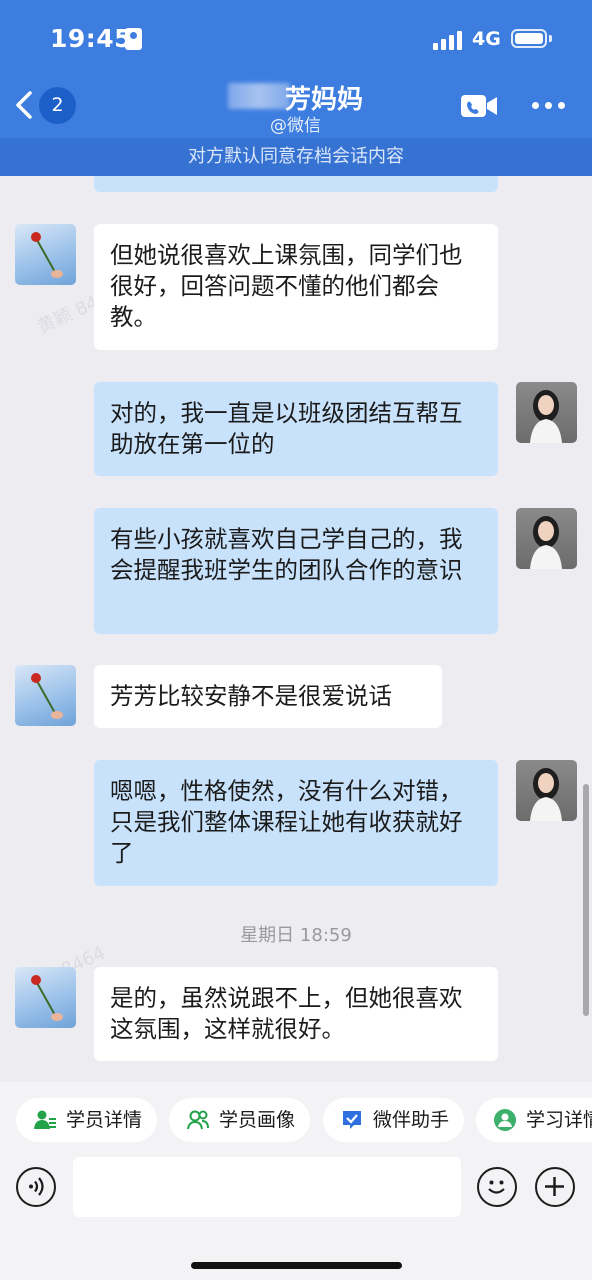 The height and width of the screenshot is (1280, 592). I want to click on chip-student-profile: 学员画像, so click(239, 1120).